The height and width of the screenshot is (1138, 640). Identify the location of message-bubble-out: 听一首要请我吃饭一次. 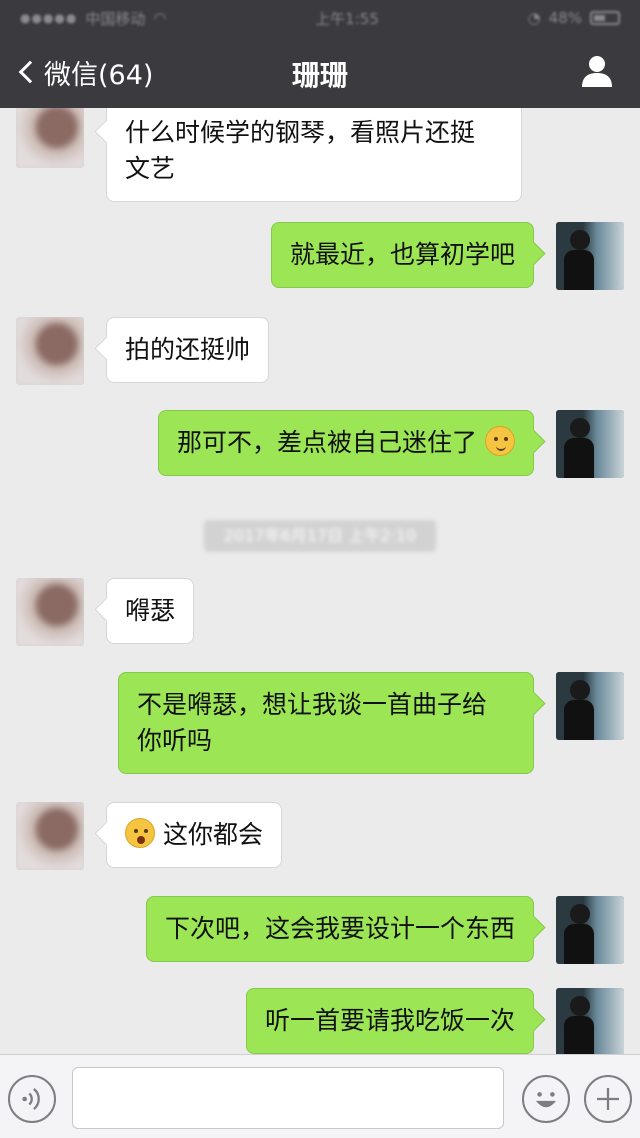
(389, 1021).